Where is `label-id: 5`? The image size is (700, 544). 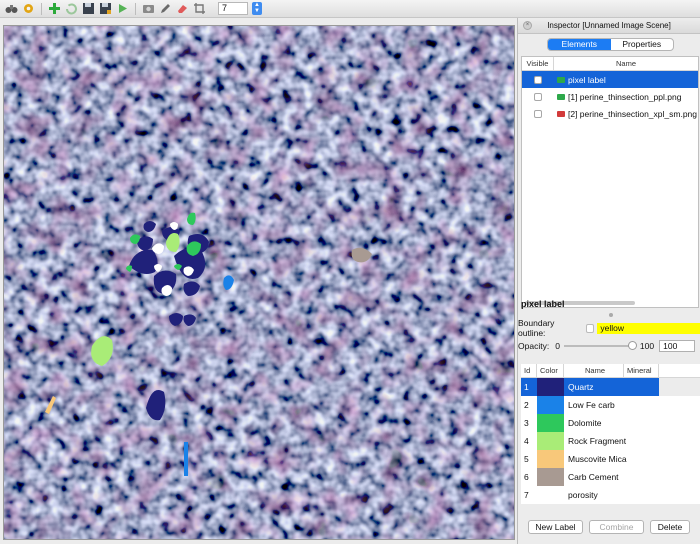 label-id: 5 is located at coordinates (526, 459).